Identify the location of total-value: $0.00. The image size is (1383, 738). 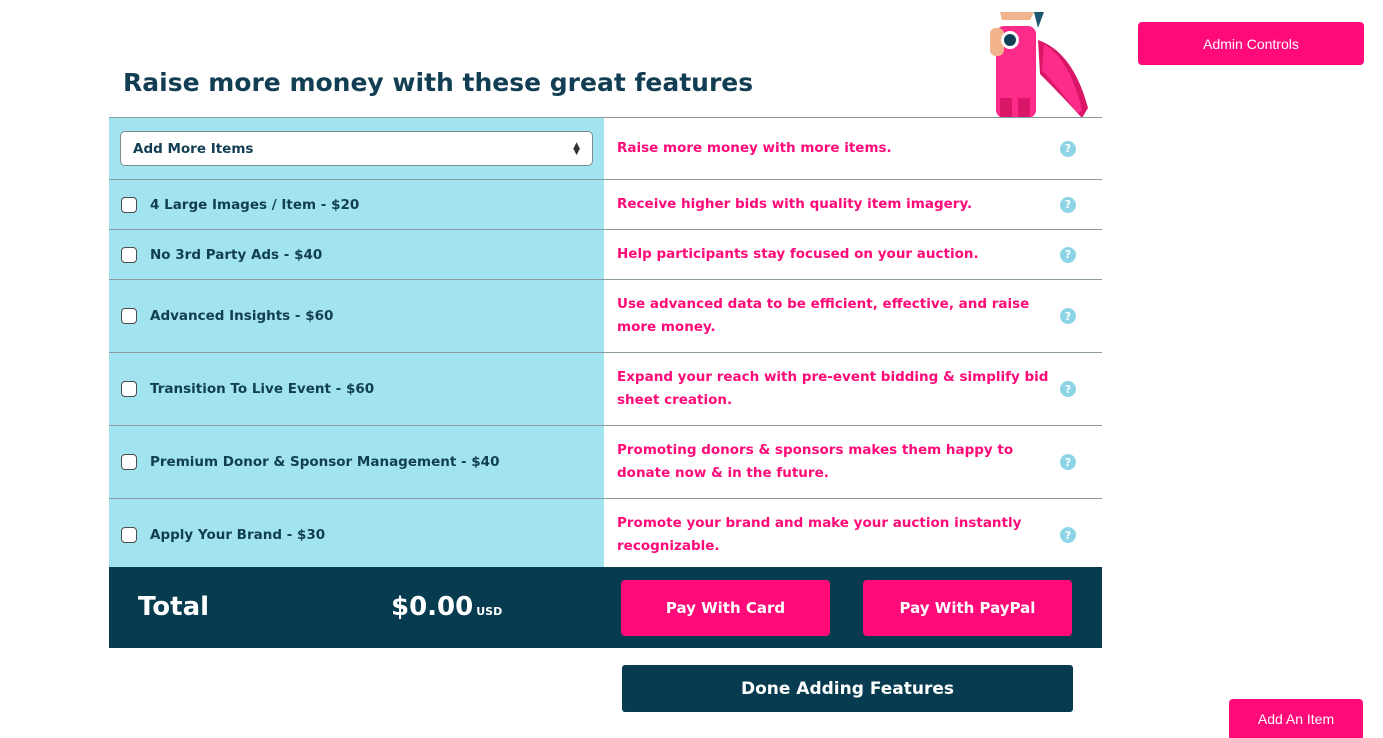
(432, 607).